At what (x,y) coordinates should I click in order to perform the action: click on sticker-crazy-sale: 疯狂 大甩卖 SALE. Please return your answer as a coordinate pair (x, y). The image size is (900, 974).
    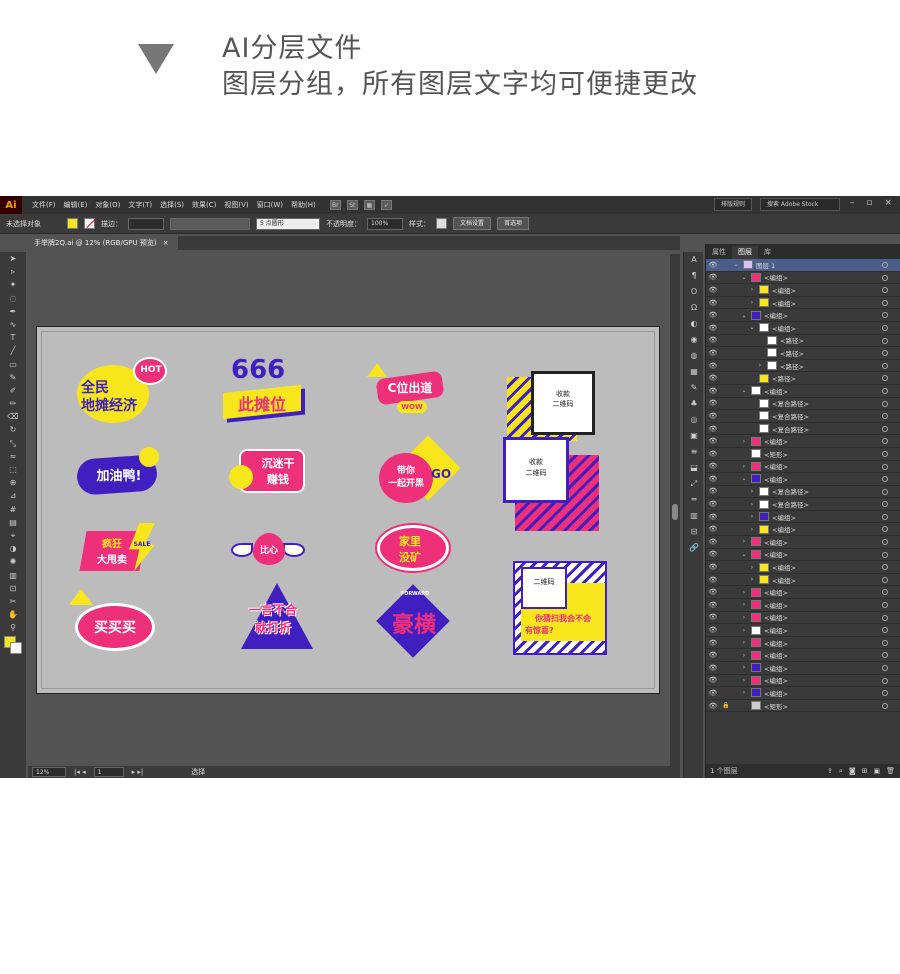
    Looking at the image, I should click on (121, 551).